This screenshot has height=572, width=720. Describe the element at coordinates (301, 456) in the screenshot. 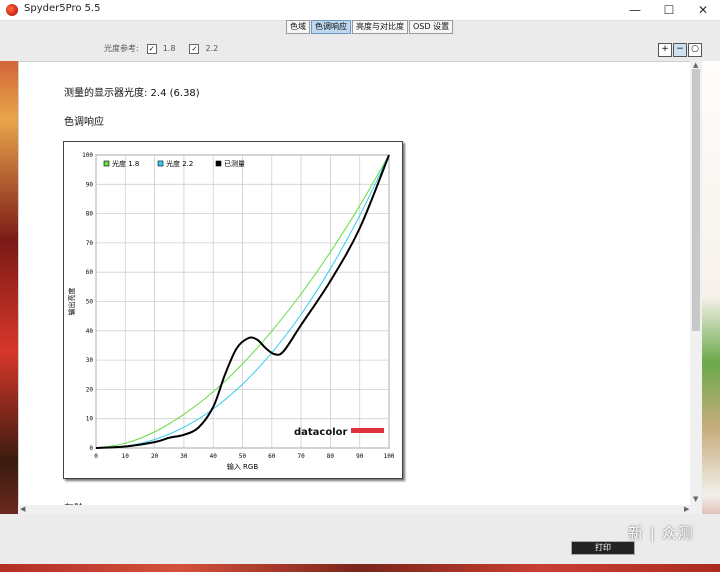

I see `x-tick-label: 70` at that location.